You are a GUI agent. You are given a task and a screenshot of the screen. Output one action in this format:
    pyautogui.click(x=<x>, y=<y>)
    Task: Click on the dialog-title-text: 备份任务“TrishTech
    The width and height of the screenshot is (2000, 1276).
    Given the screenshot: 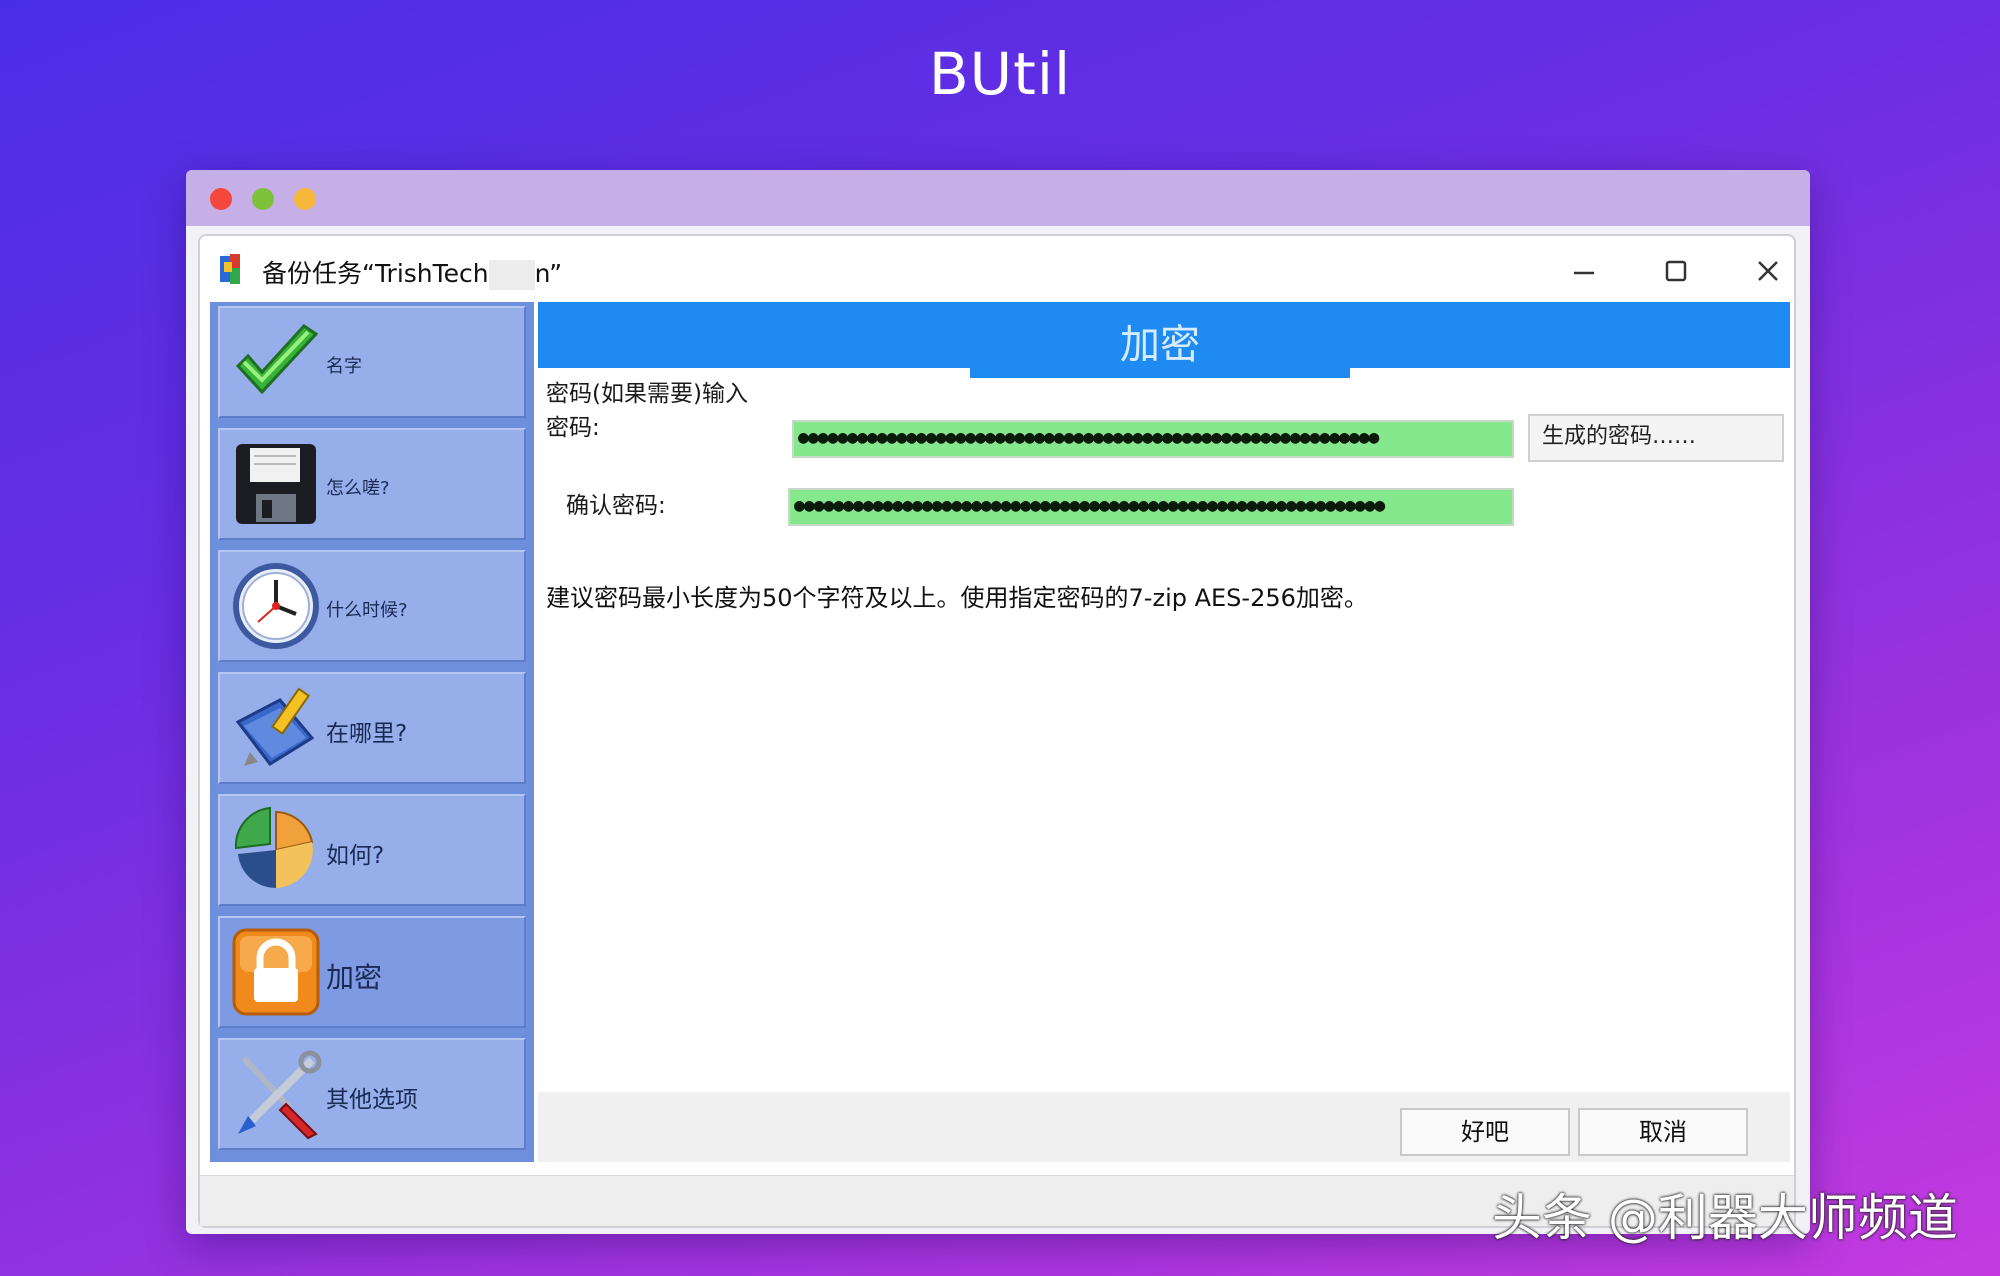 What is the action you would take?
    pyautogui.click(x=375, y=273)
    